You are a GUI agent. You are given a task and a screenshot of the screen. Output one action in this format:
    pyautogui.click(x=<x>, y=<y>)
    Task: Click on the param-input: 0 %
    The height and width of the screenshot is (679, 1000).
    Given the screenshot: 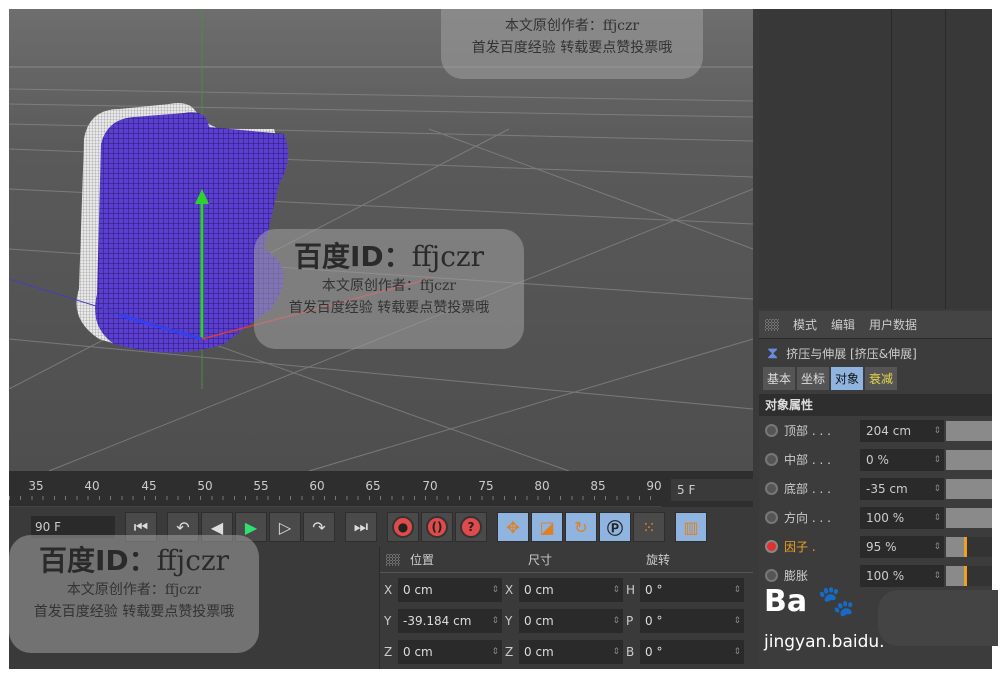 What is the action you would take?
    pyautogui.click(x=902, y=459)
    